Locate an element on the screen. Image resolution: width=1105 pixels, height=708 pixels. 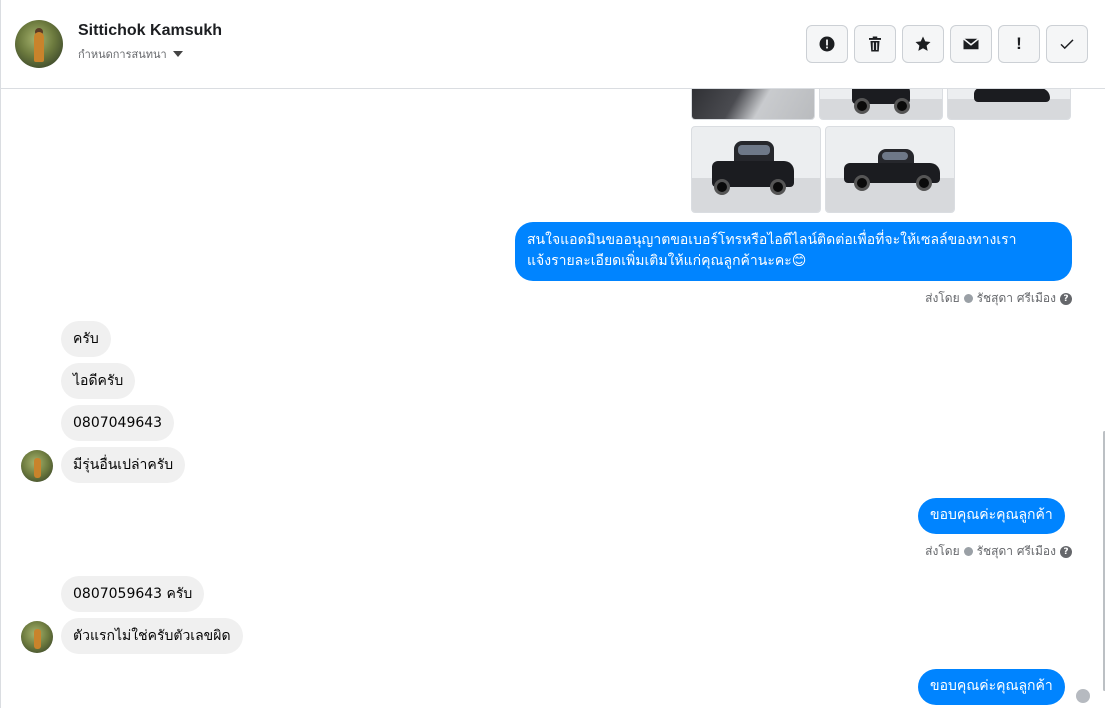
seen-indicator-avatar is located at coordinates (1083, 696).